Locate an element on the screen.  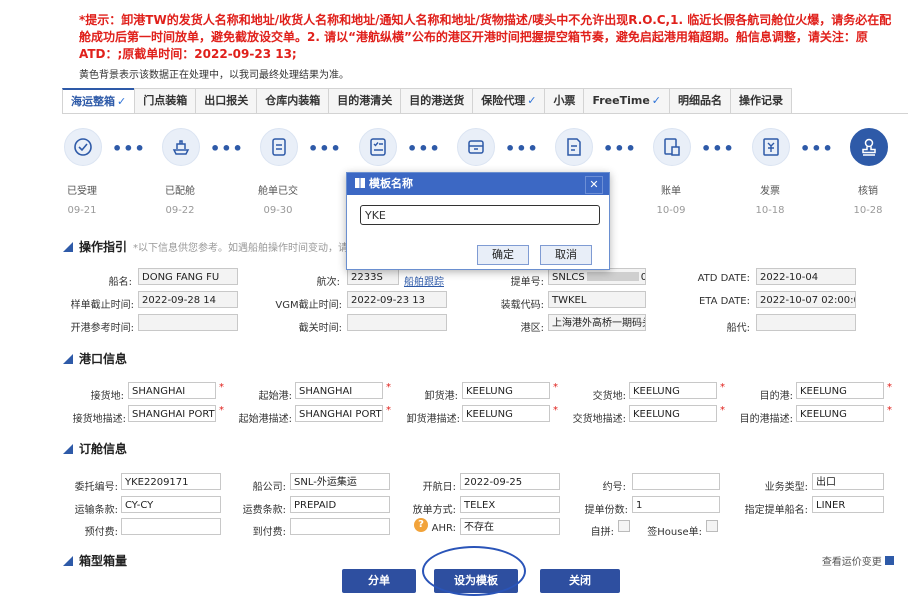
receipt-desc-field: SHANGHAI PORT, is located at coordinates (172, 413).